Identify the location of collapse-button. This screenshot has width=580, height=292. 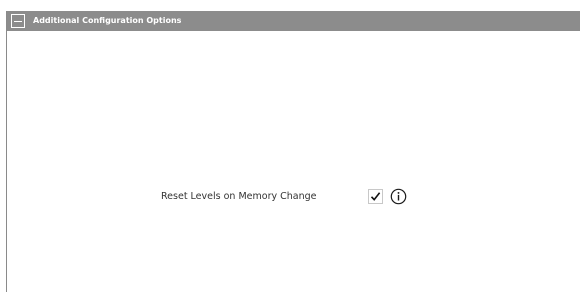
(18, 21).